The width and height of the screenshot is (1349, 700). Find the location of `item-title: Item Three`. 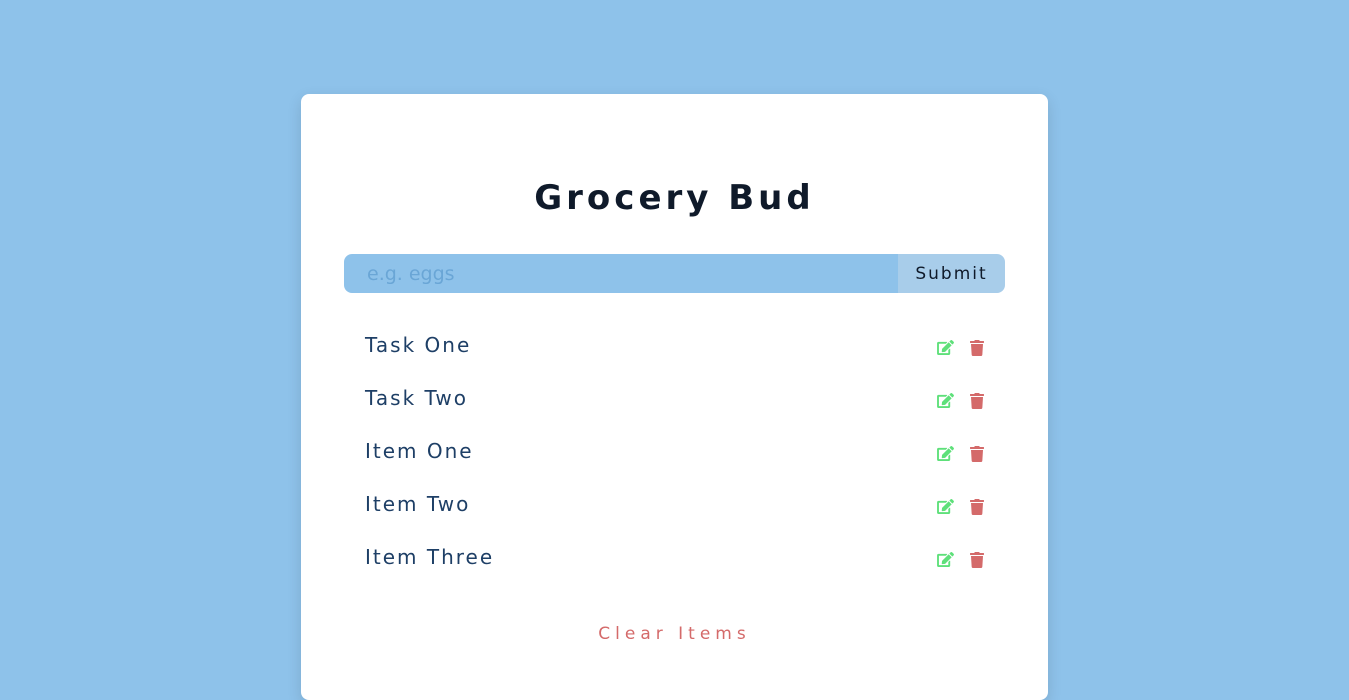

item-title: Item Three is located at coordinates (430, 557).